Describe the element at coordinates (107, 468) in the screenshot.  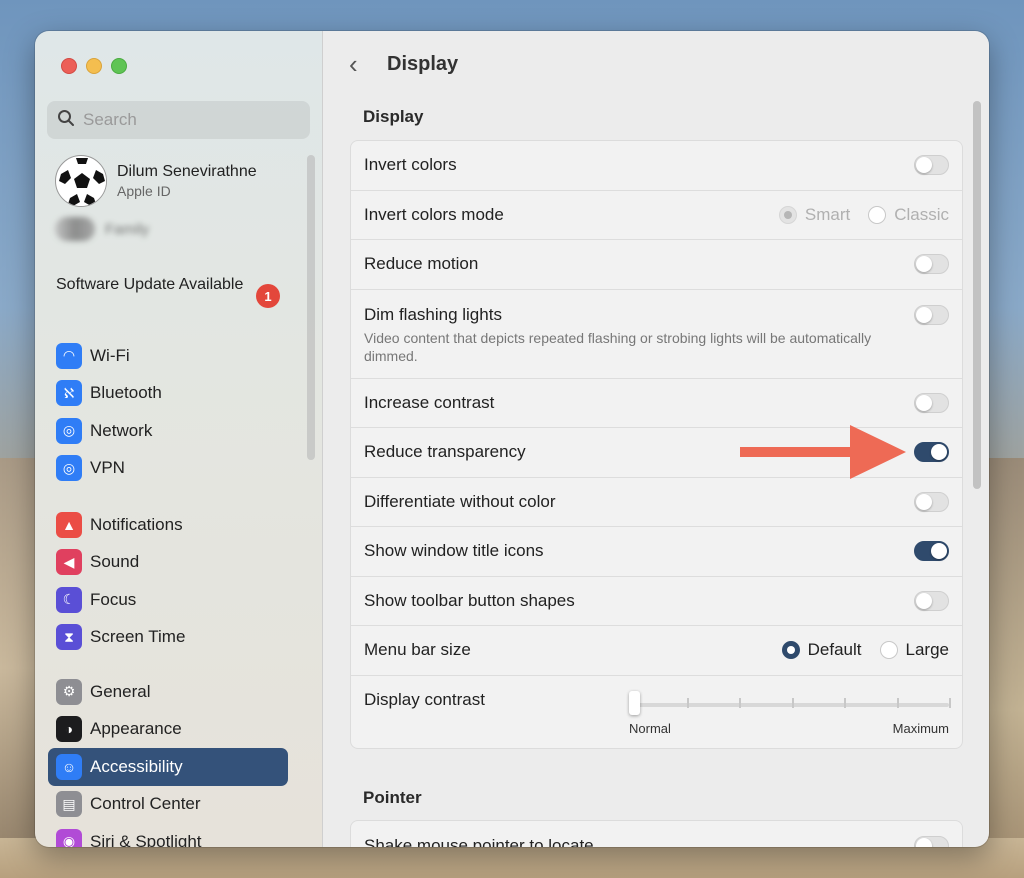
I see `sidebar-item-label: VPN` at that location.